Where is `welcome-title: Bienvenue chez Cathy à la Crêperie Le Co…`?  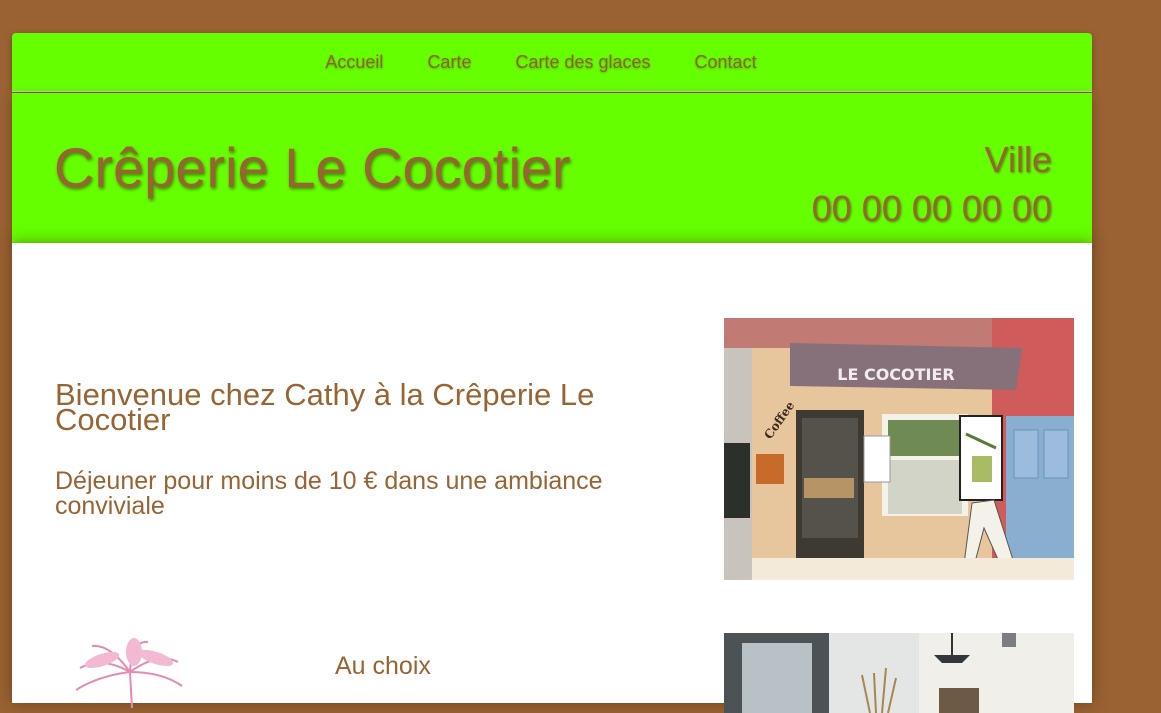 welcome-title: Bienvenue chez Cathy à la Crêperie Le Co… is located at coordinates (325, 407).